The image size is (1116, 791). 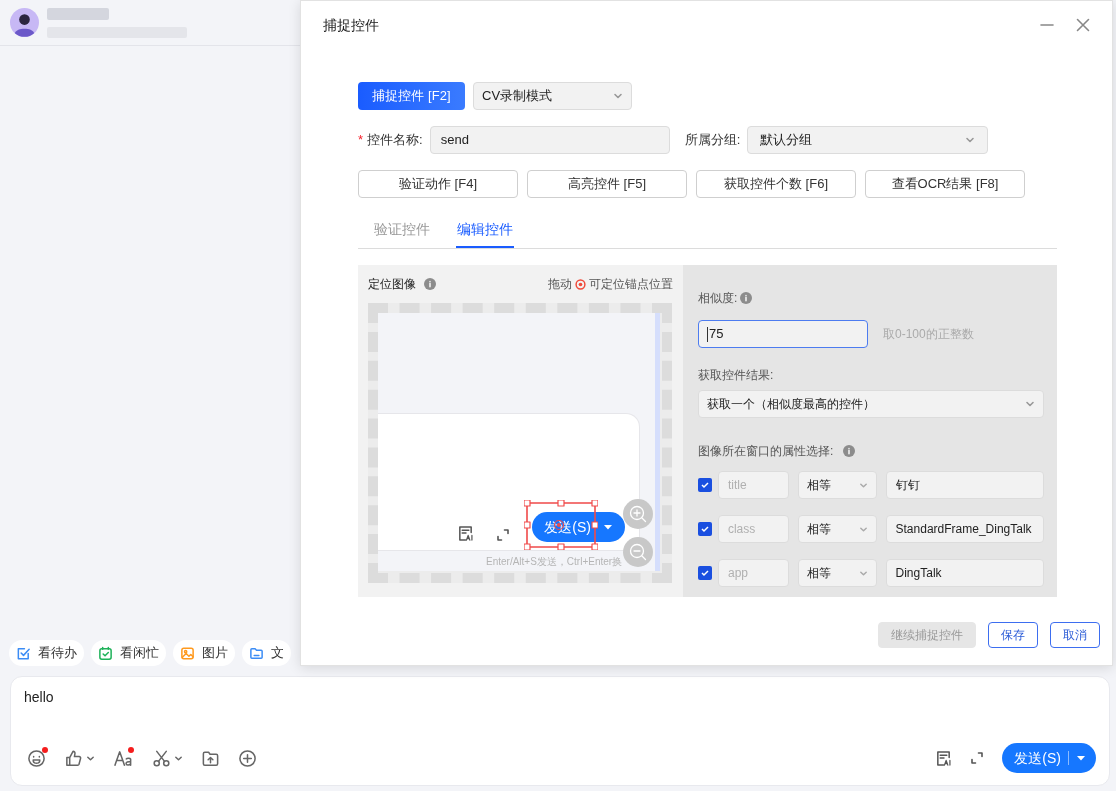 What do you see at coordinates (560, 697) in the screenshot?
I see `message-text: hello` at bounding box center [560, 697].